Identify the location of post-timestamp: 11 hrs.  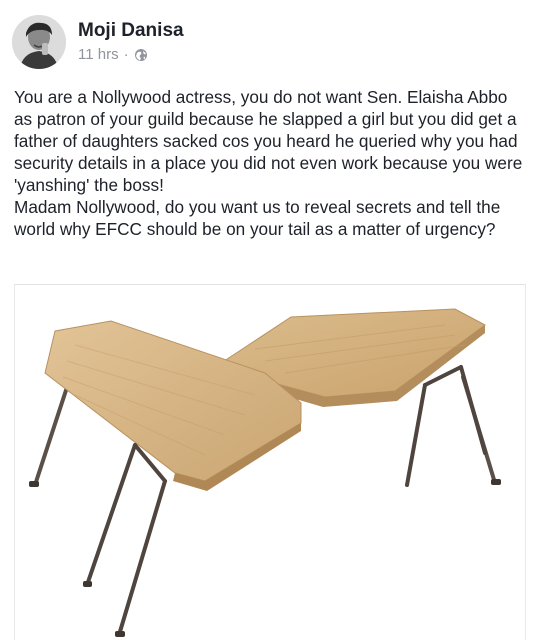
(98, 55).